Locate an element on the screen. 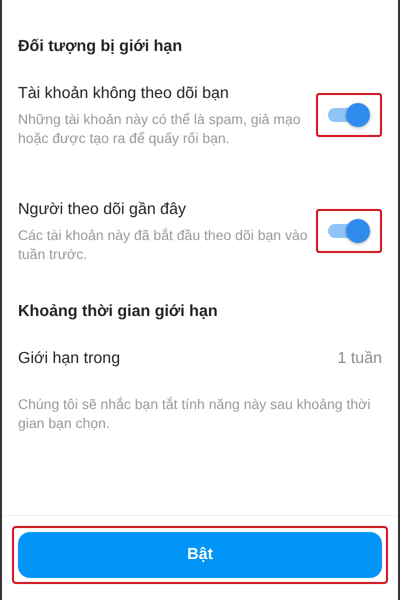 This screenshot has width=400, height=600. item-description: Các tài khoản này đã bắt đầu theo dõi bạn vào tuần trước. is located at coordinates (163, 245).